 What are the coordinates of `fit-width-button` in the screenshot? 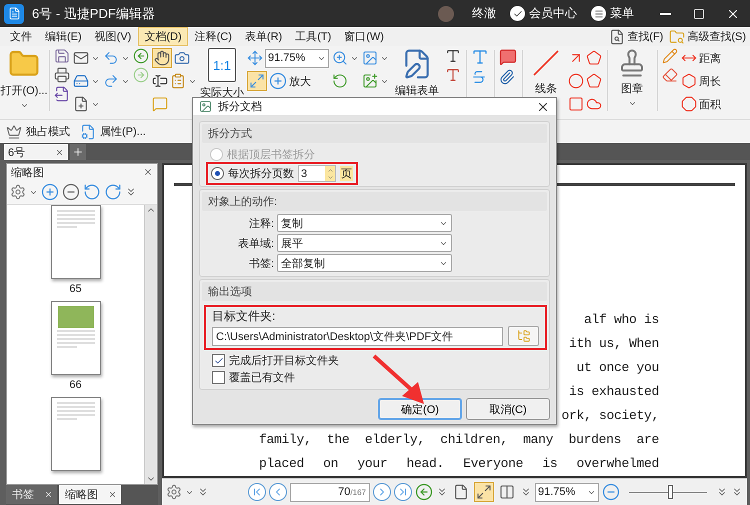 It's located at (257, 81).